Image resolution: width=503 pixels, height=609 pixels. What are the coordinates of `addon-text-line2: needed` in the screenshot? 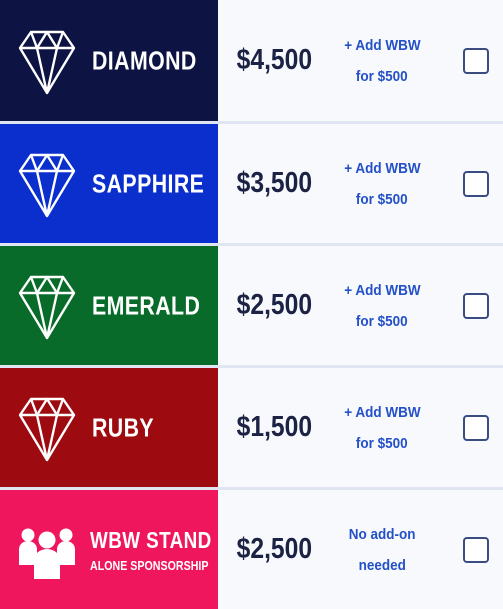 It's located at (382, 565).